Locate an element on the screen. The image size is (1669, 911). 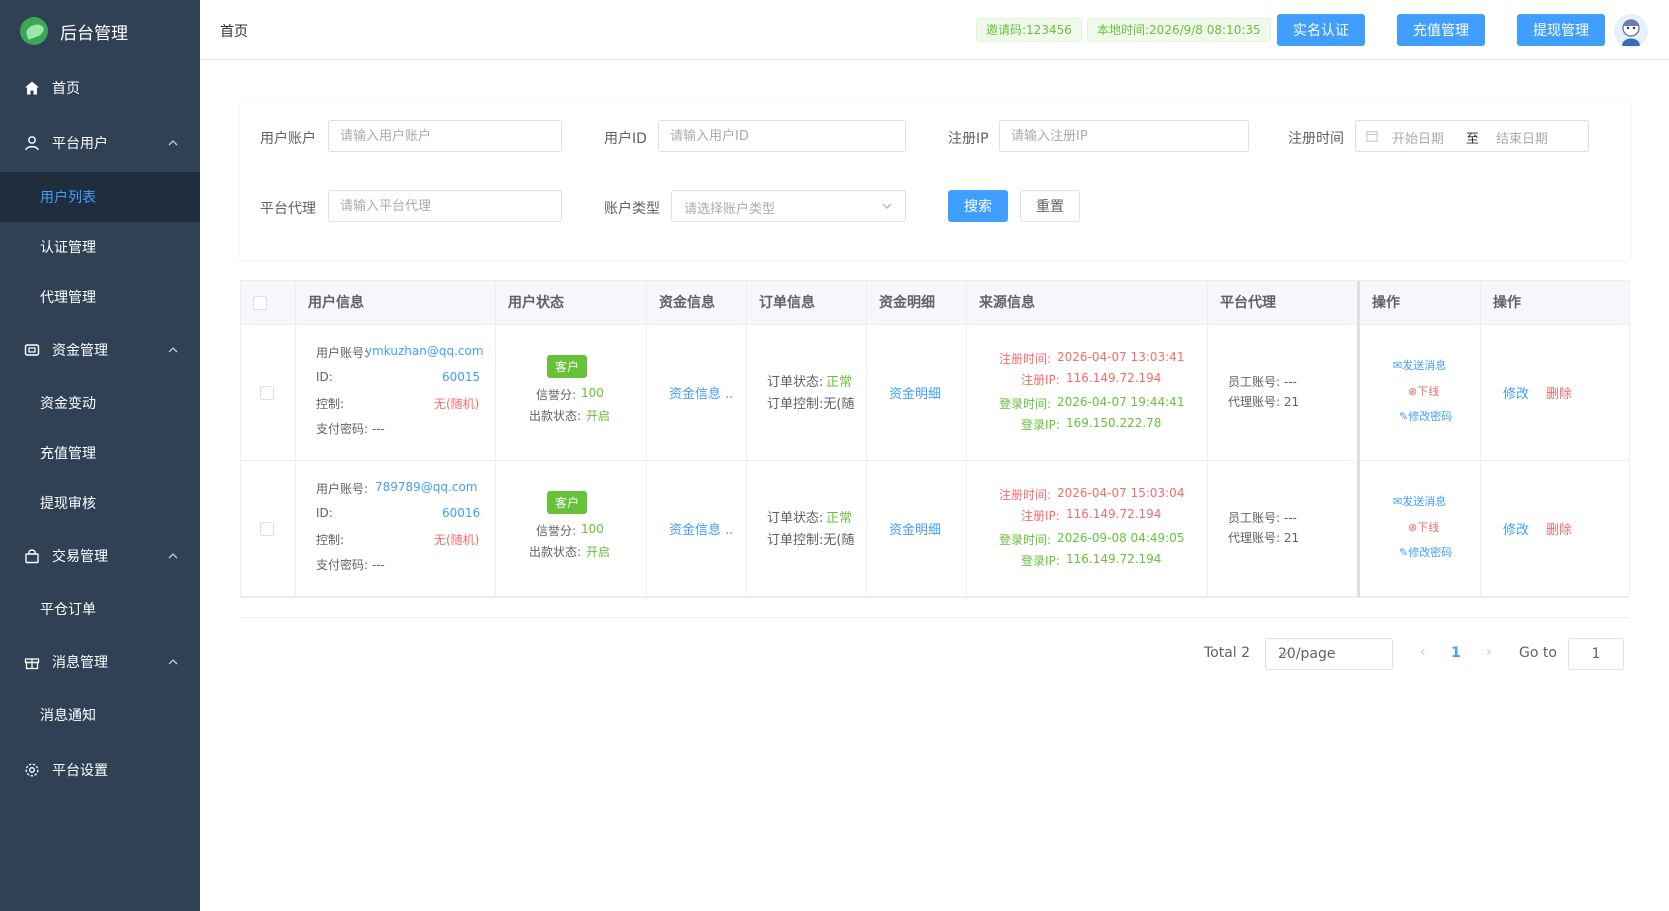
sidebar-item-agents: 代理管理 is located at coordinates (100, 297).